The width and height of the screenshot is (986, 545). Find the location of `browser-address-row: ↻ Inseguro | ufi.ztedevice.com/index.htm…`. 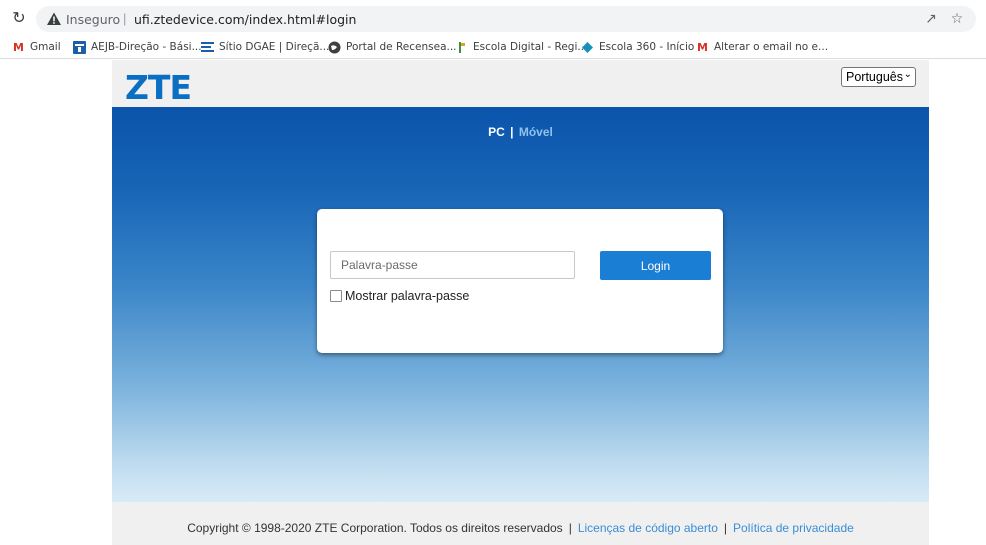

browser-address-row: ↻ Inseguro | ufi.ztedevice.com/index.htm… is located at coordinates (493, 18).